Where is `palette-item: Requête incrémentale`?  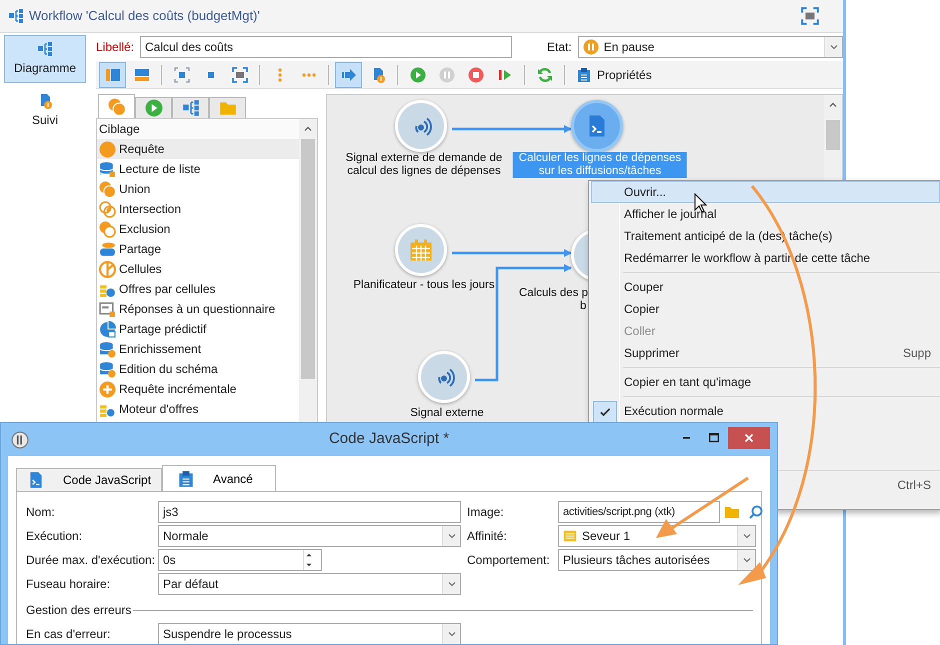 palette-item: Requête incrémentale is located at coordinates (198, 389).